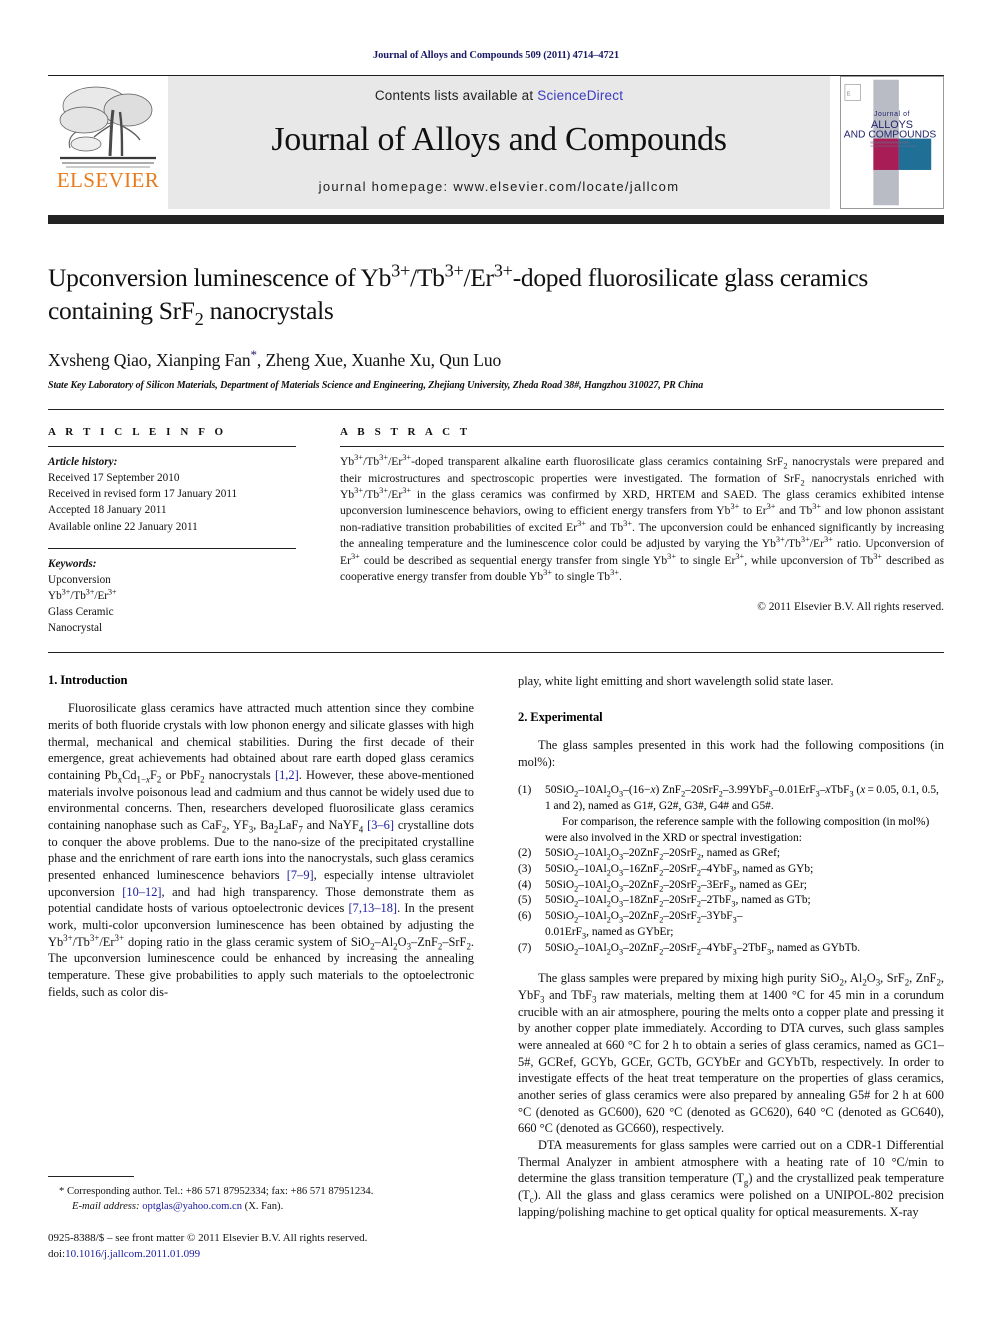 The height and width of the screenshot is (1323, 992). I want to click on email-link: optglas@yahoo.com.cn, so click(192, 1206).